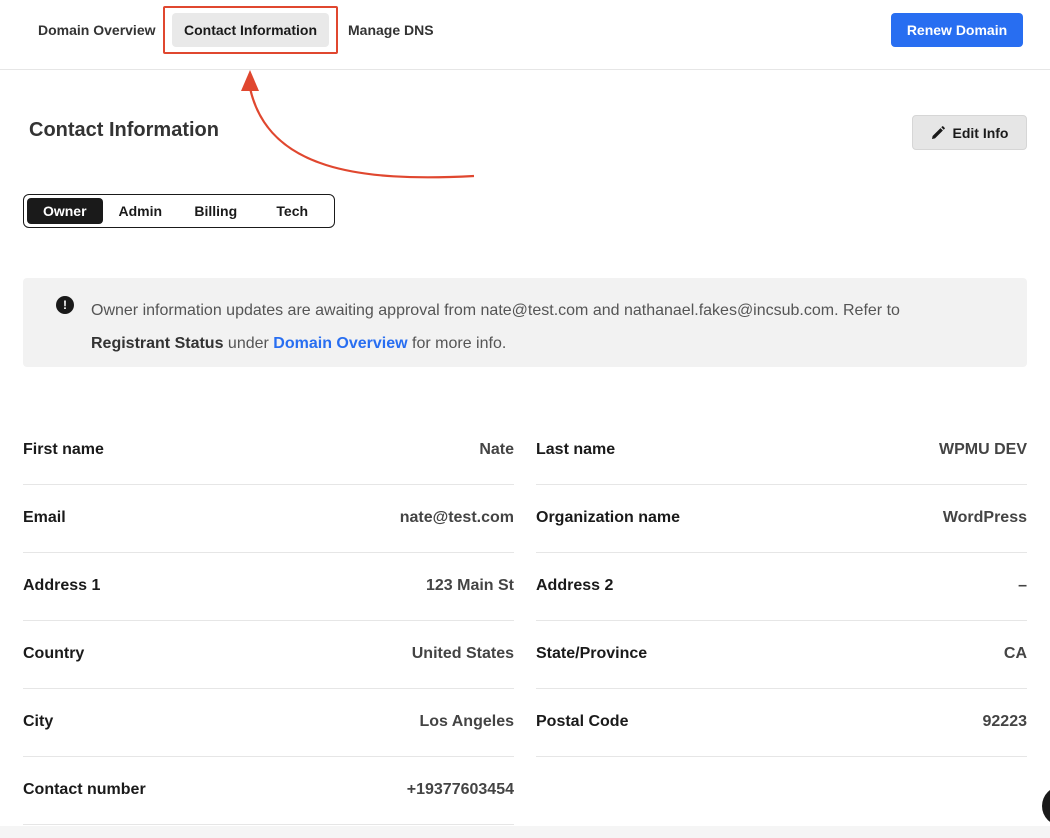 The image size is (1050, 838). What do you see at coordinates (576, 449) in the screenshot?
I see `field-label: Last name` at bounding box center [576, 449].